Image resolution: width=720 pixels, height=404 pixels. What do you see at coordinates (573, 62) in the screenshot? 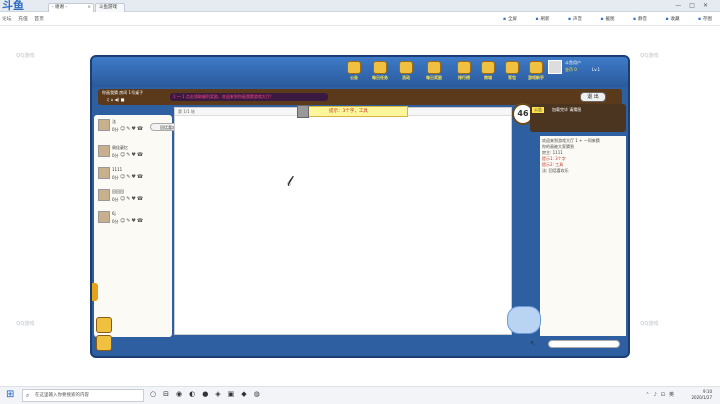
I see `user-name: 斗鱼用户` at bounding box center [573, 62].